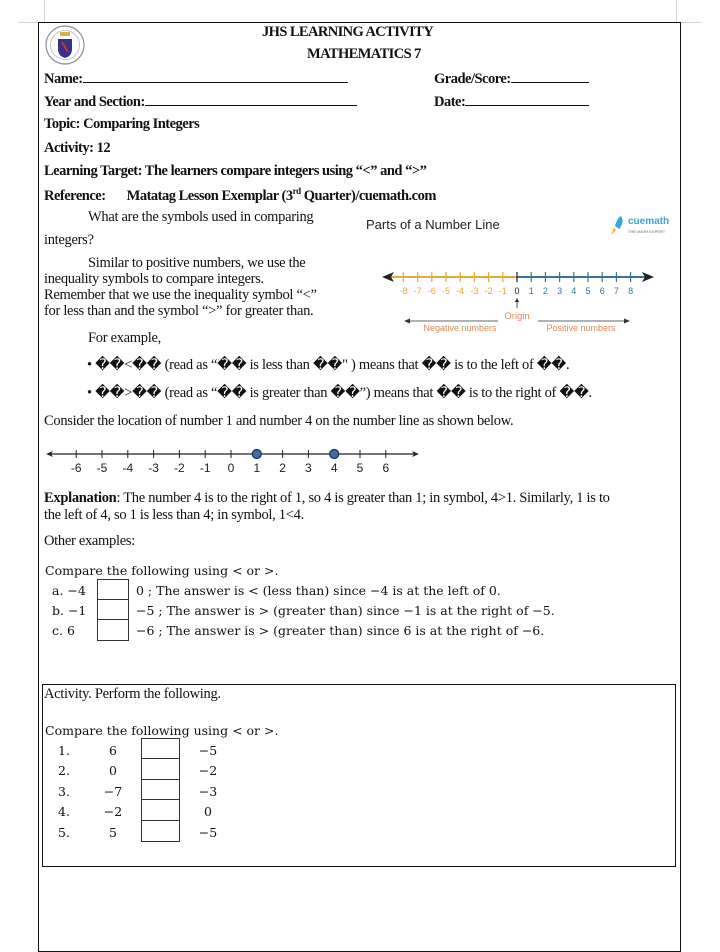 The image size is (720, 952). What do you see at coordinates (308, 468) in the screenshot?
I see `tick-label: 3` at bounding box center [308, 468].